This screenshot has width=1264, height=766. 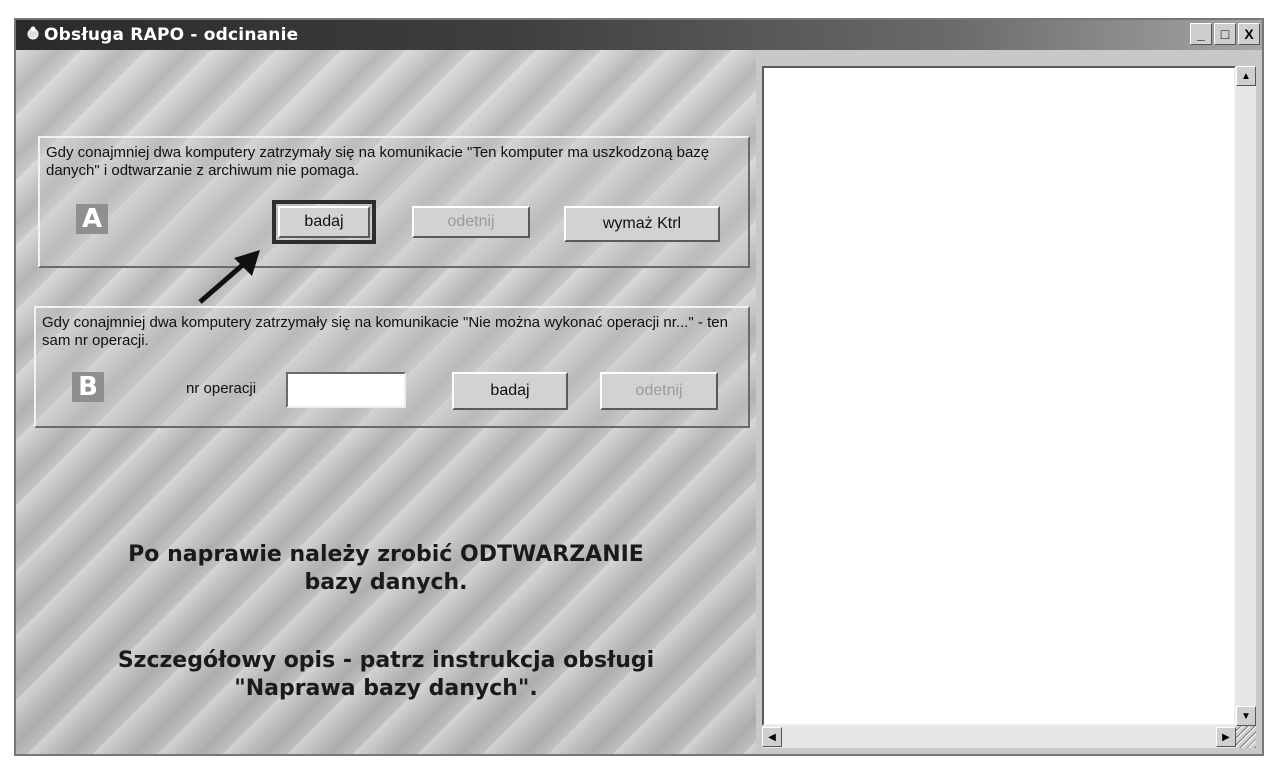 I want to click on section-a-letter: A, so click(x=92, y=219).